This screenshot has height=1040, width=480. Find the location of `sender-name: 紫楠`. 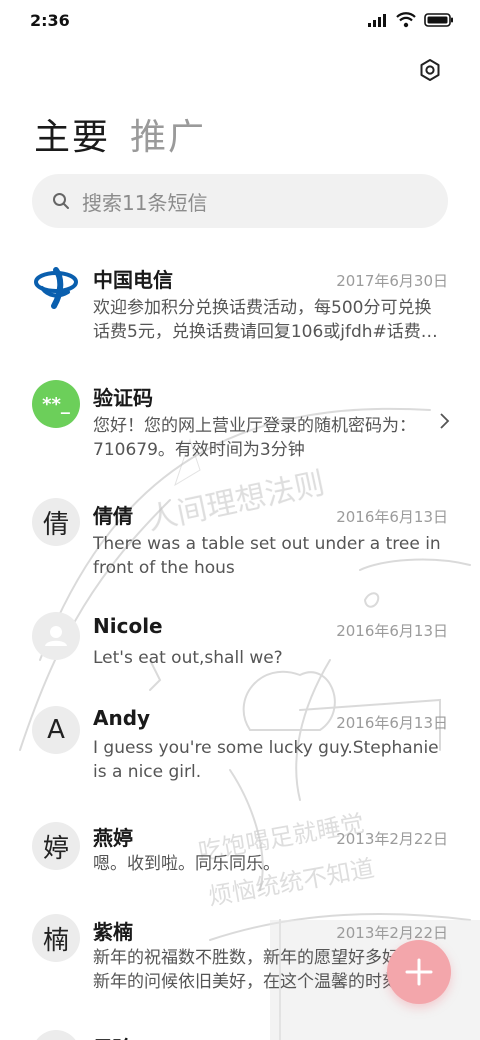

sender-name: 紫楠 is located at coordinates (113, 932).